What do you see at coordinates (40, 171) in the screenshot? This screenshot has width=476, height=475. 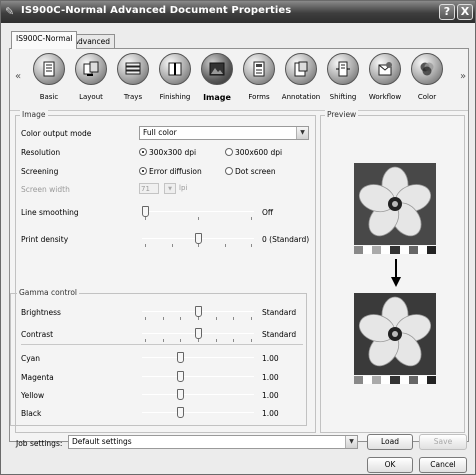 I see `screening-label: Screening` at bounding box center [40, 171].